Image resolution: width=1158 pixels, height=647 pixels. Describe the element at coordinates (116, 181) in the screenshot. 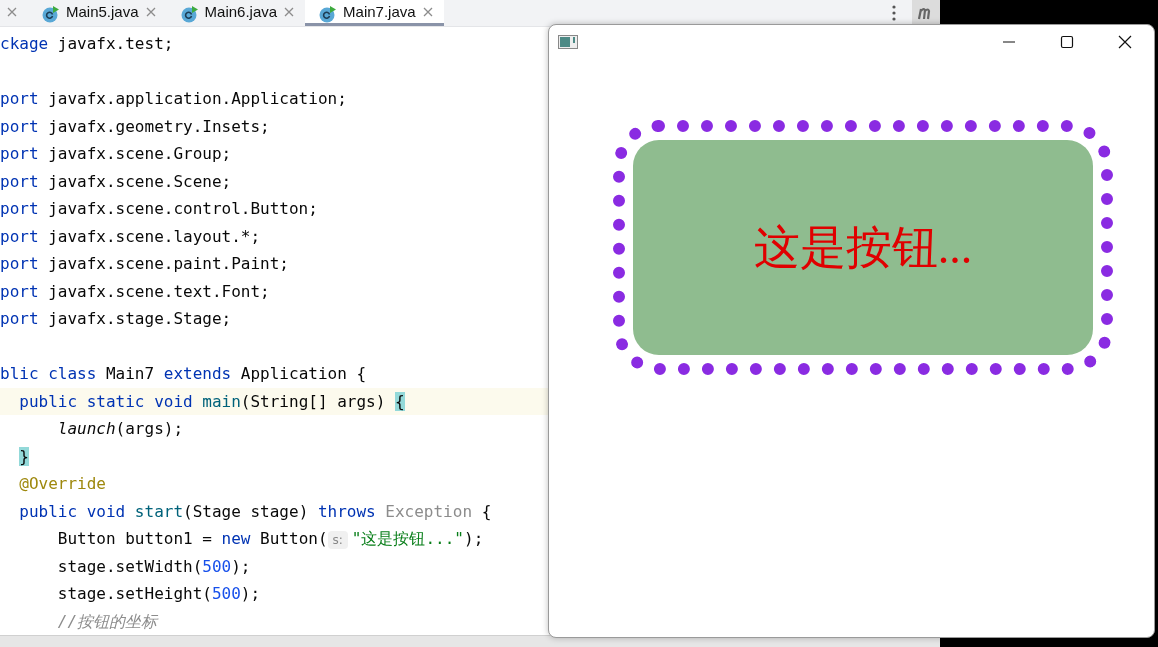

I see `code-line: port javafx.scene.Scene;` at that location.